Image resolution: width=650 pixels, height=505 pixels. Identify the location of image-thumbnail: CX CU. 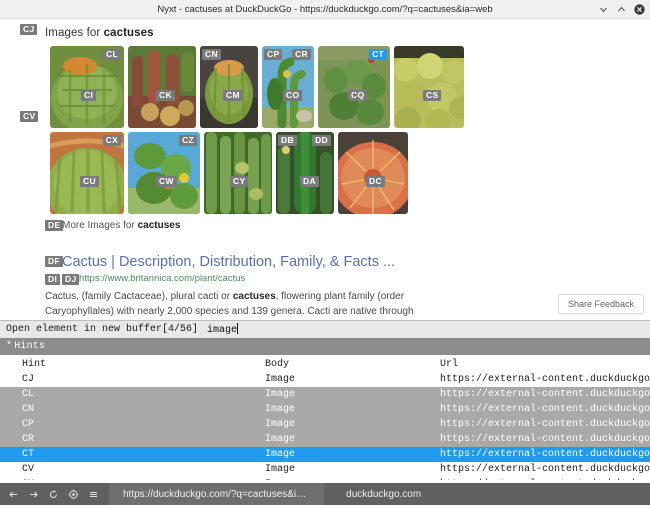
(87, 173).